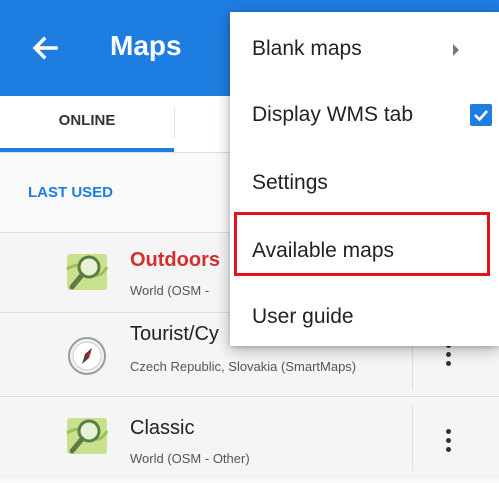 This screenshot has height=483, width=499. What do you see at coordinates (323, 250) in the screenshot?
I see `menu-item-label: Available maps` at bounding box center [323, 250].